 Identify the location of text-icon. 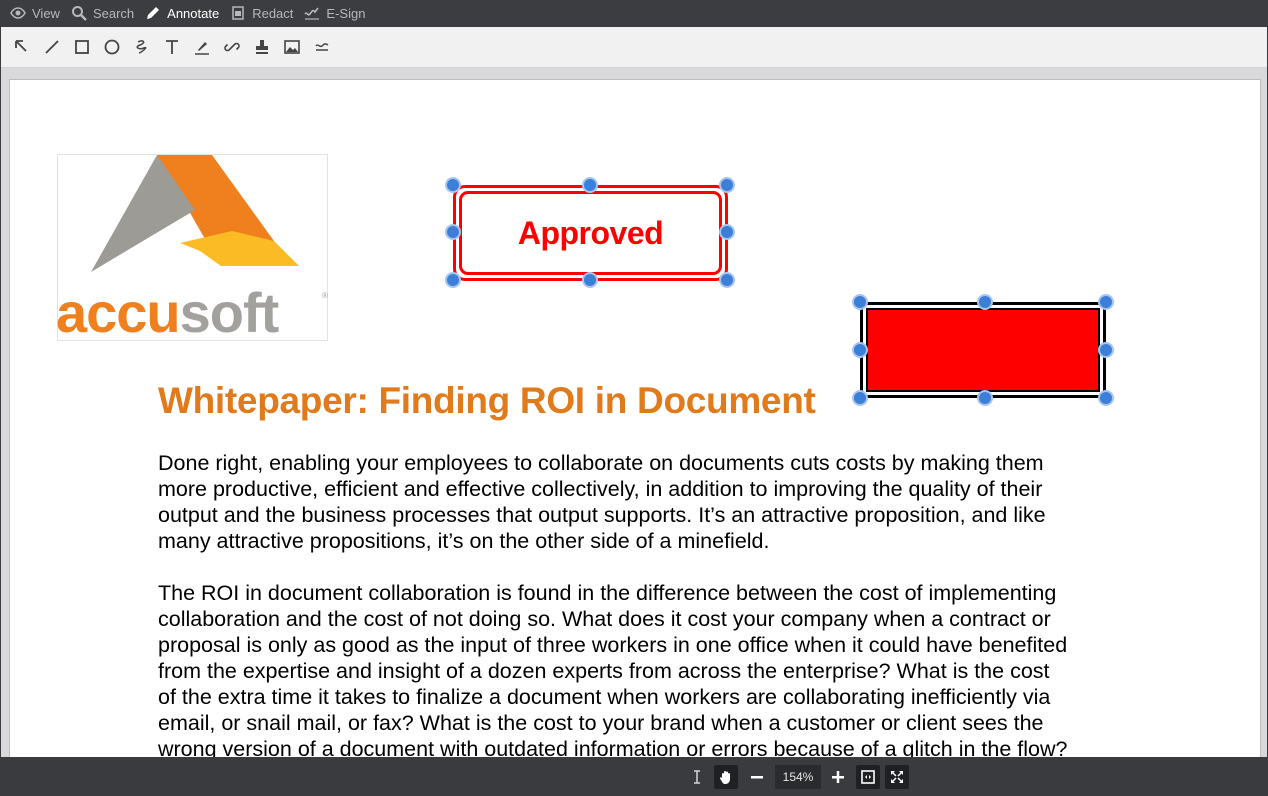
(172, 47).